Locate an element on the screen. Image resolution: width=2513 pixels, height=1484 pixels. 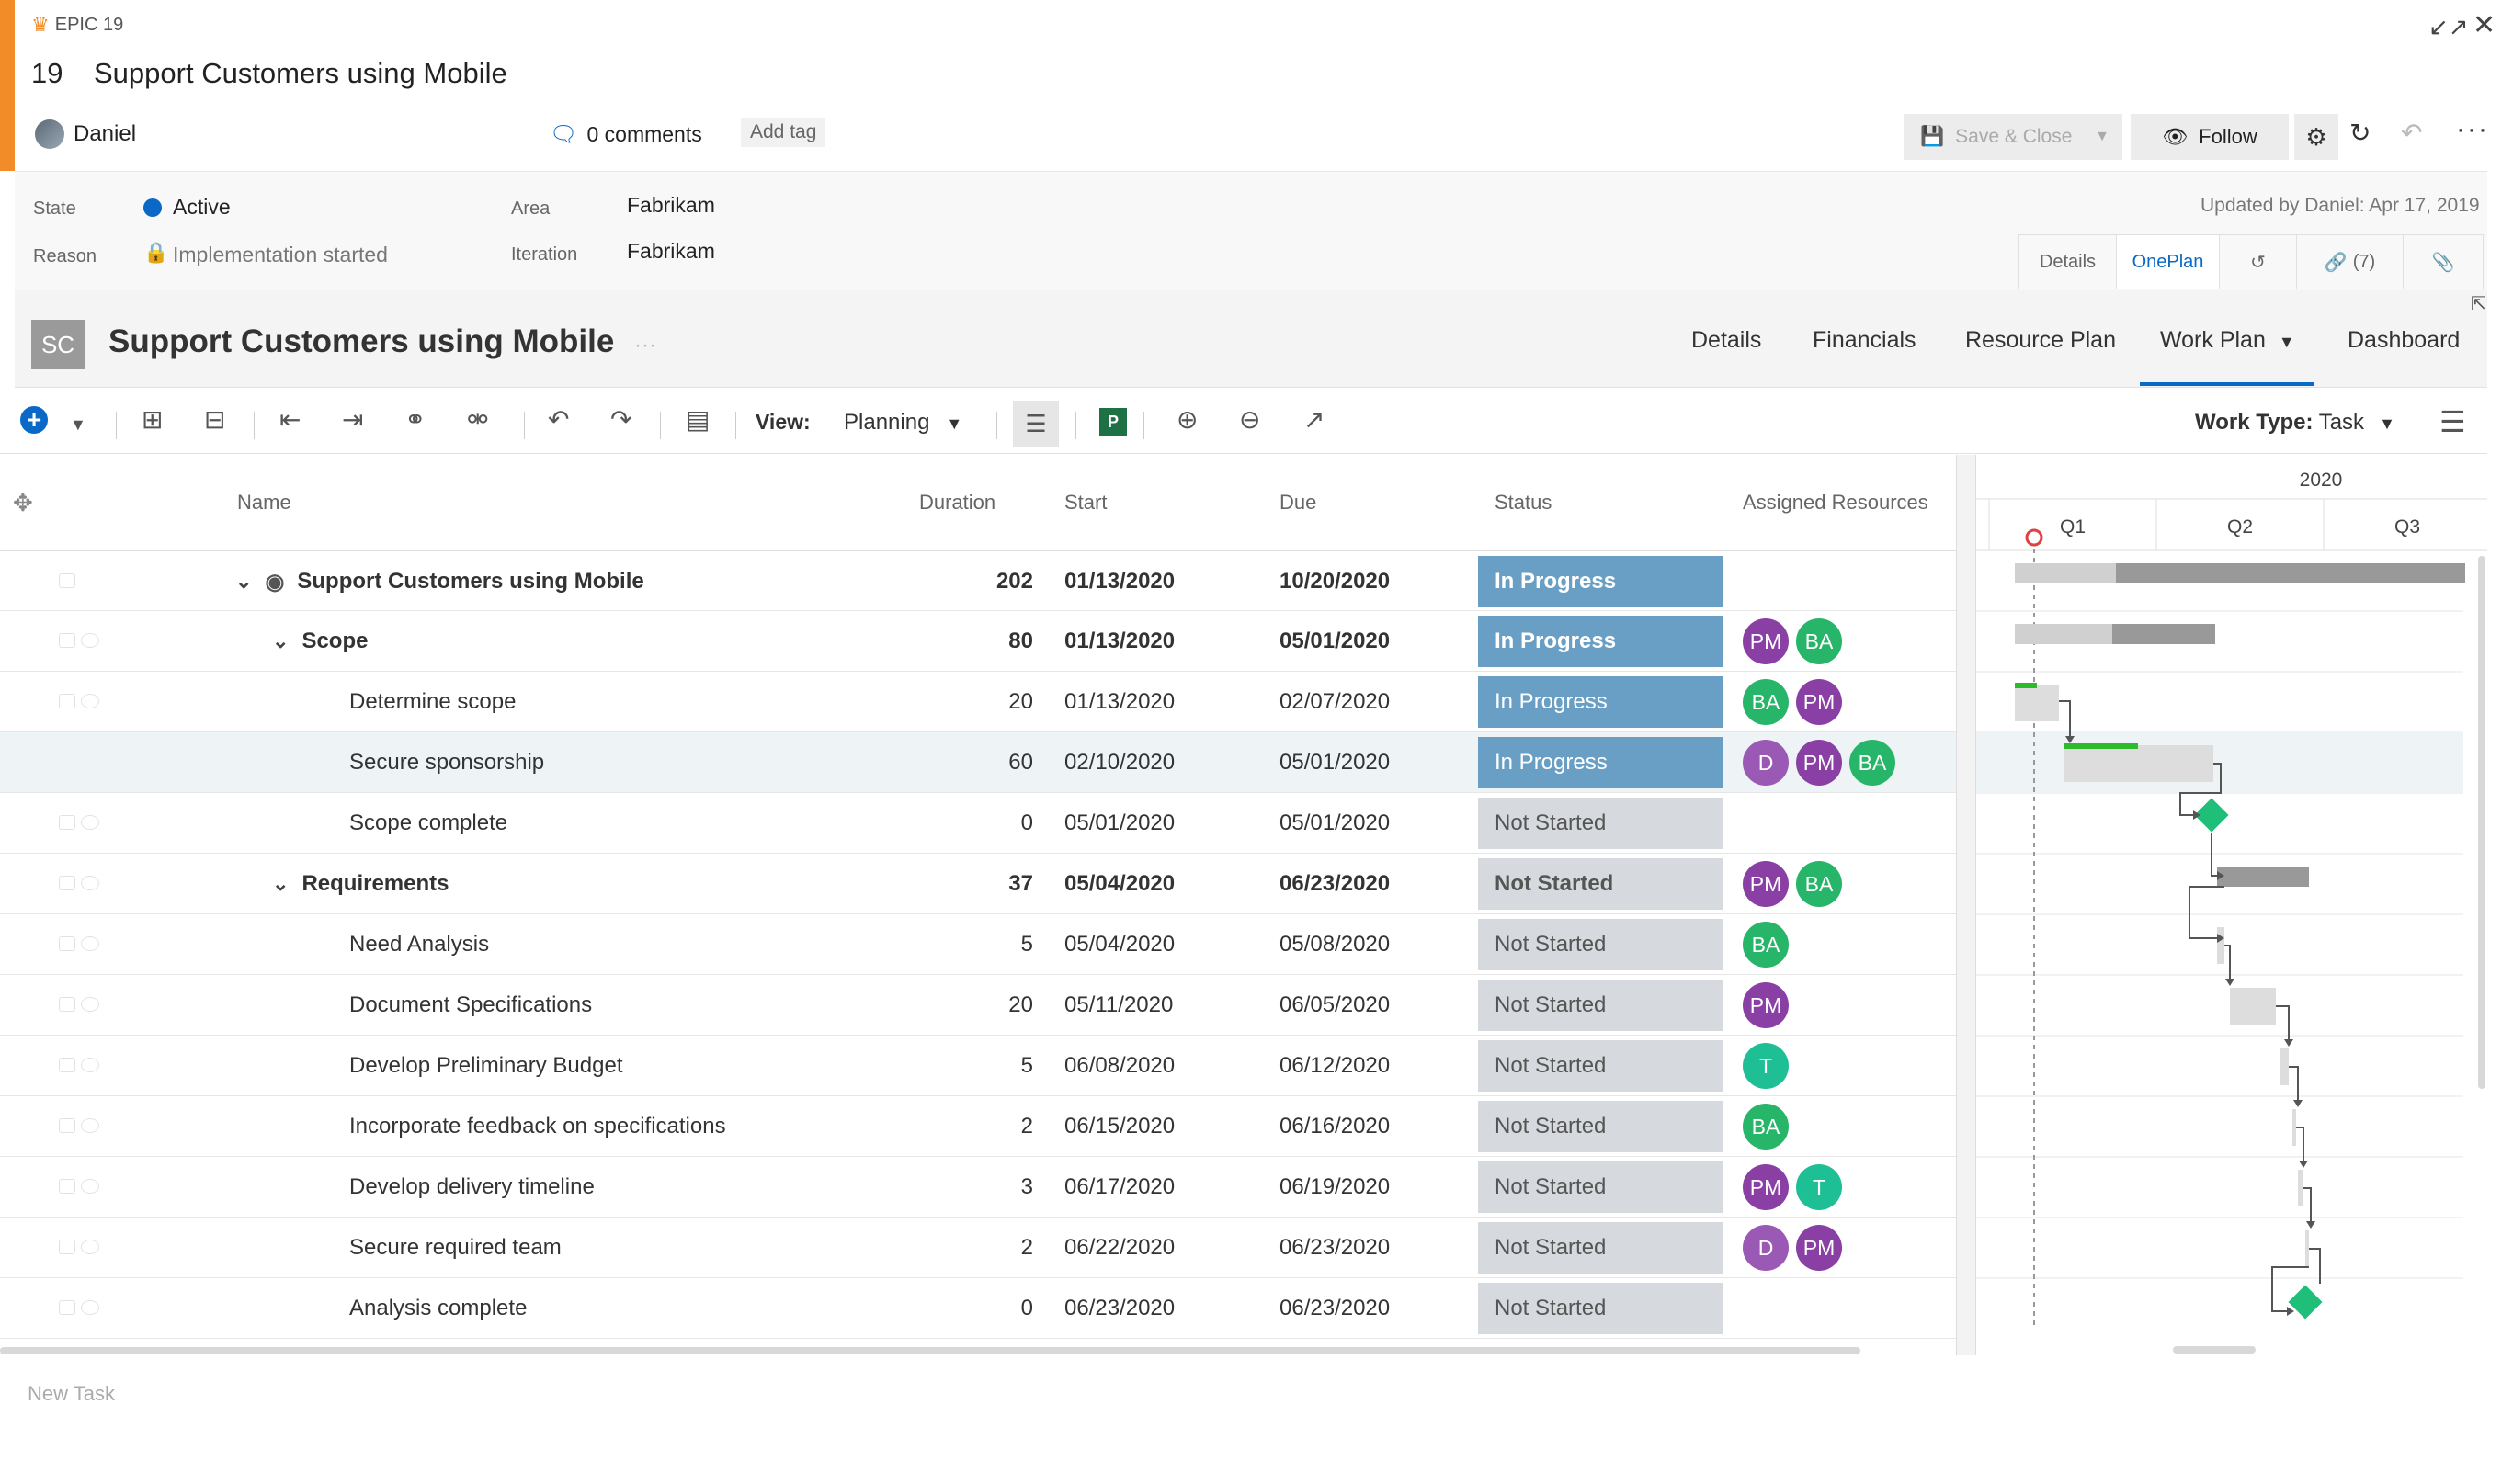
task-start: 06/22/2020 is located at coordinates (1119, 1248).